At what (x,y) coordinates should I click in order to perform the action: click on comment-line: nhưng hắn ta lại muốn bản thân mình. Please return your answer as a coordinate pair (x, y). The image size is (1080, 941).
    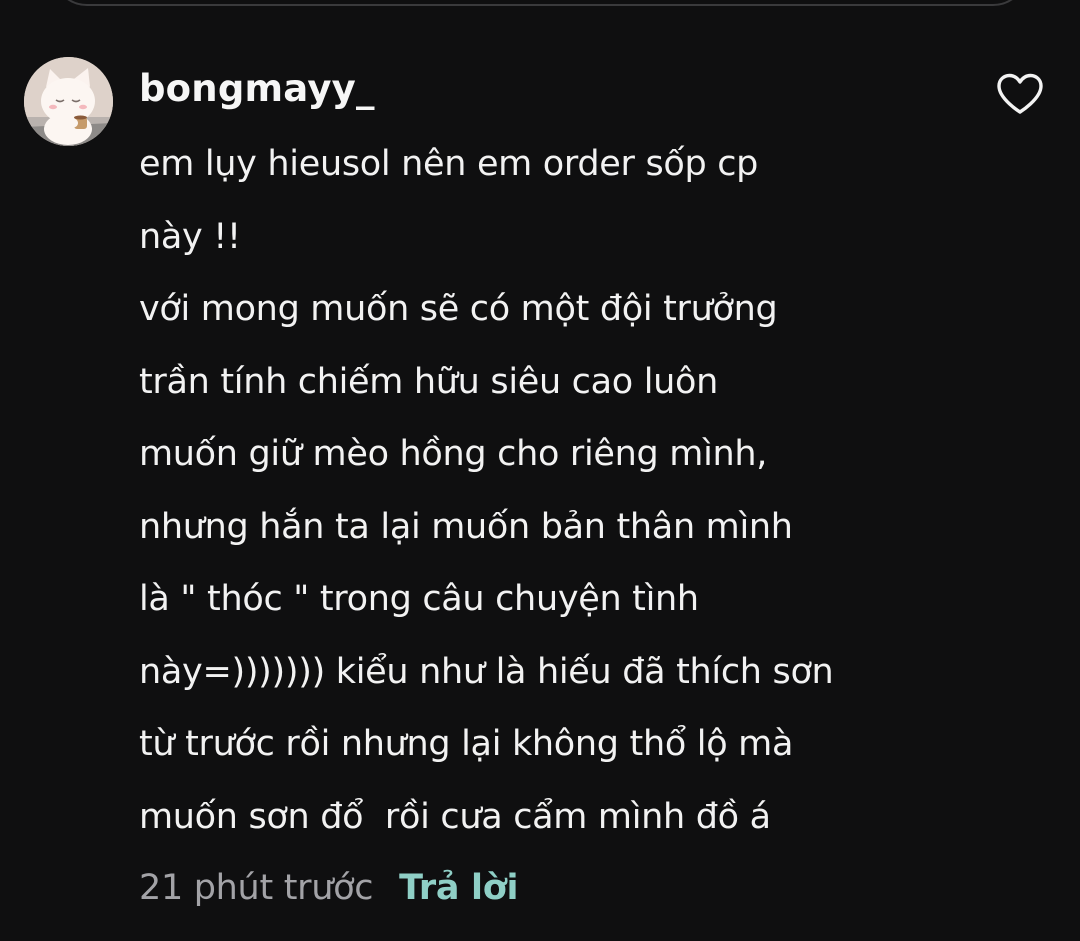
    Looking at the image, I should click on (466, 526).